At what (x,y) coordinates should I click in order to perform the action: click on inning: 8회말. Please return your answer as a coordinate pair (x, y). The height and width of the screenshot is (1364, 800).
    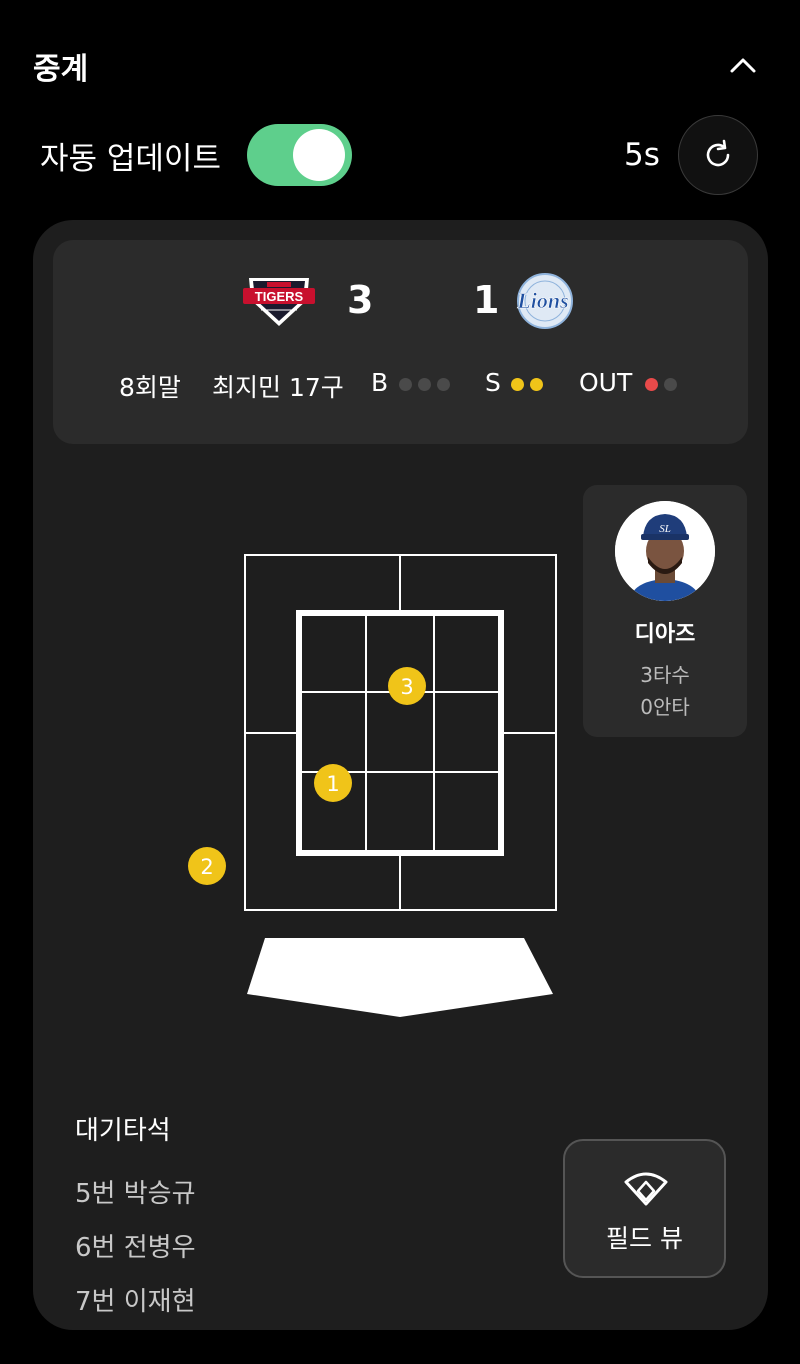
    Looking at the image, I should click on (150, 387).